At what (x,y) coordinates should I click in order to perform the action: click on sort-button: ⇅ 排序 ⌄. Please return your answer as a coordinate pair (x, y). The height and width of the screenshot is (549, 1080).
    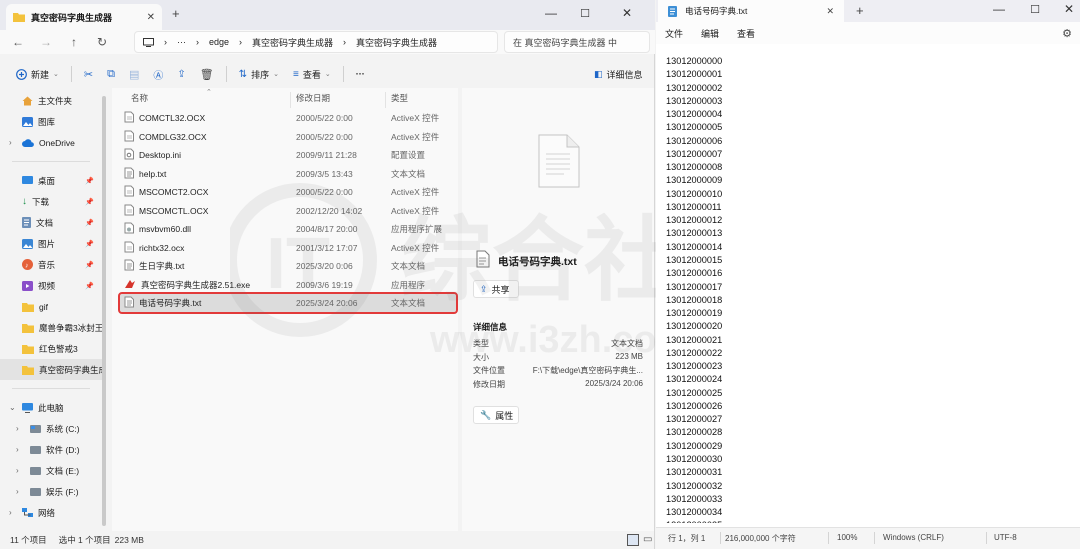
    Looking at the image, I should click on (259, 74).